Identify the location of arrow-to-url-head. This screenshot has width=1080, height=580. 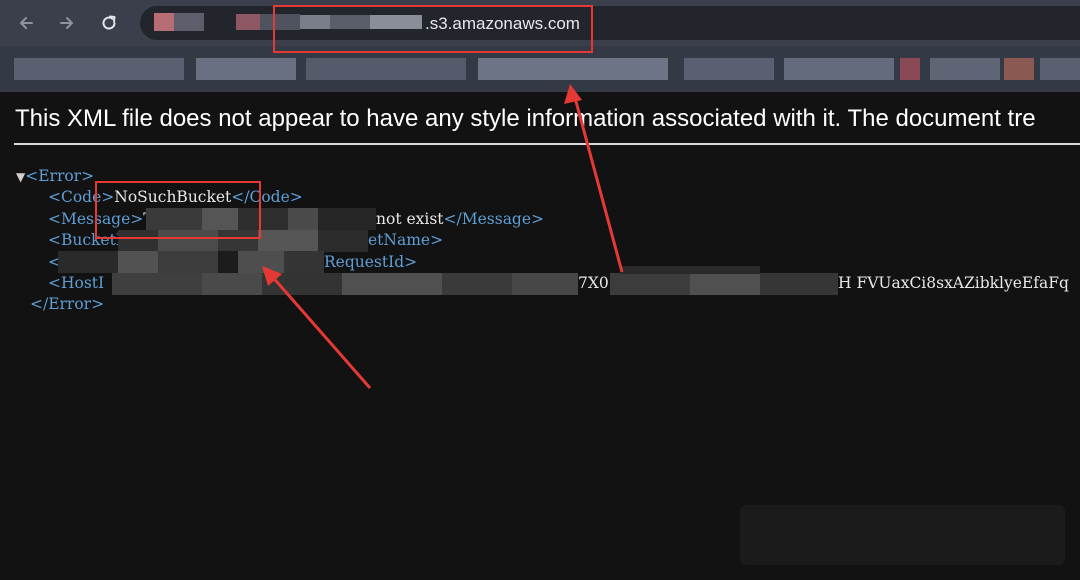
(573, 94).